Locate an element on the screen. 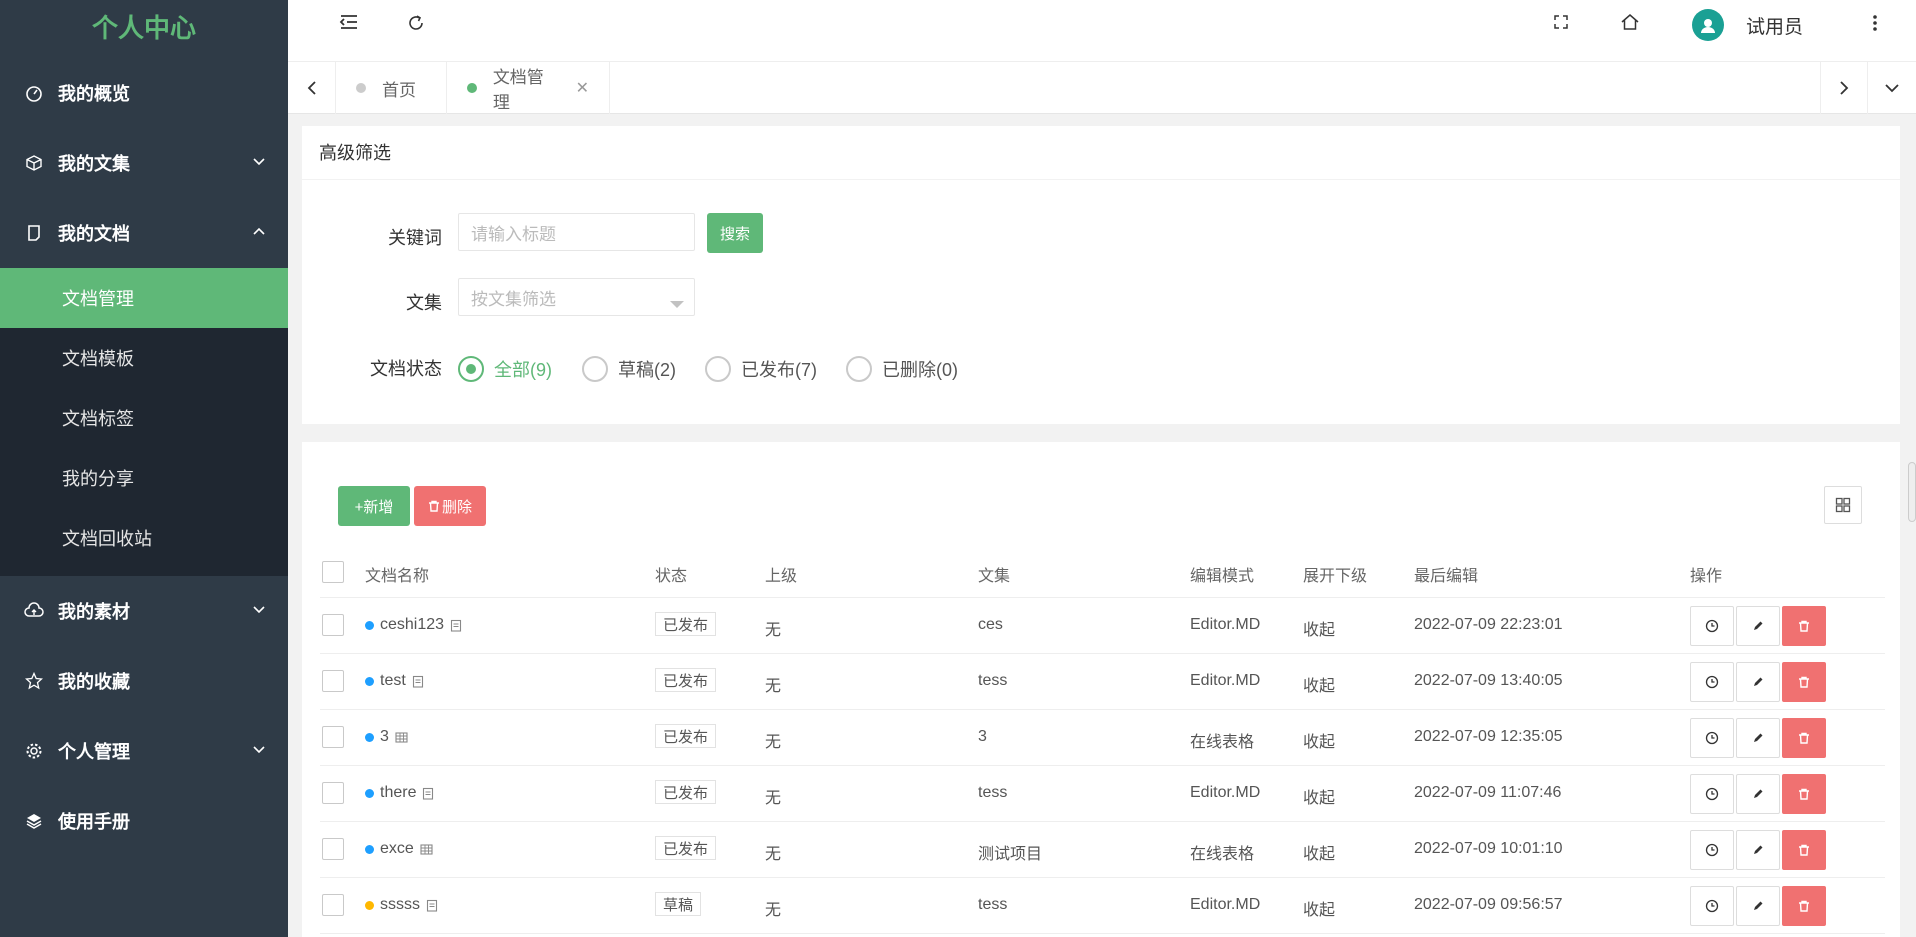 The height and width of the screenshot is (937, 1916). close-icon: ✕ is located at coordinates (582, 88).